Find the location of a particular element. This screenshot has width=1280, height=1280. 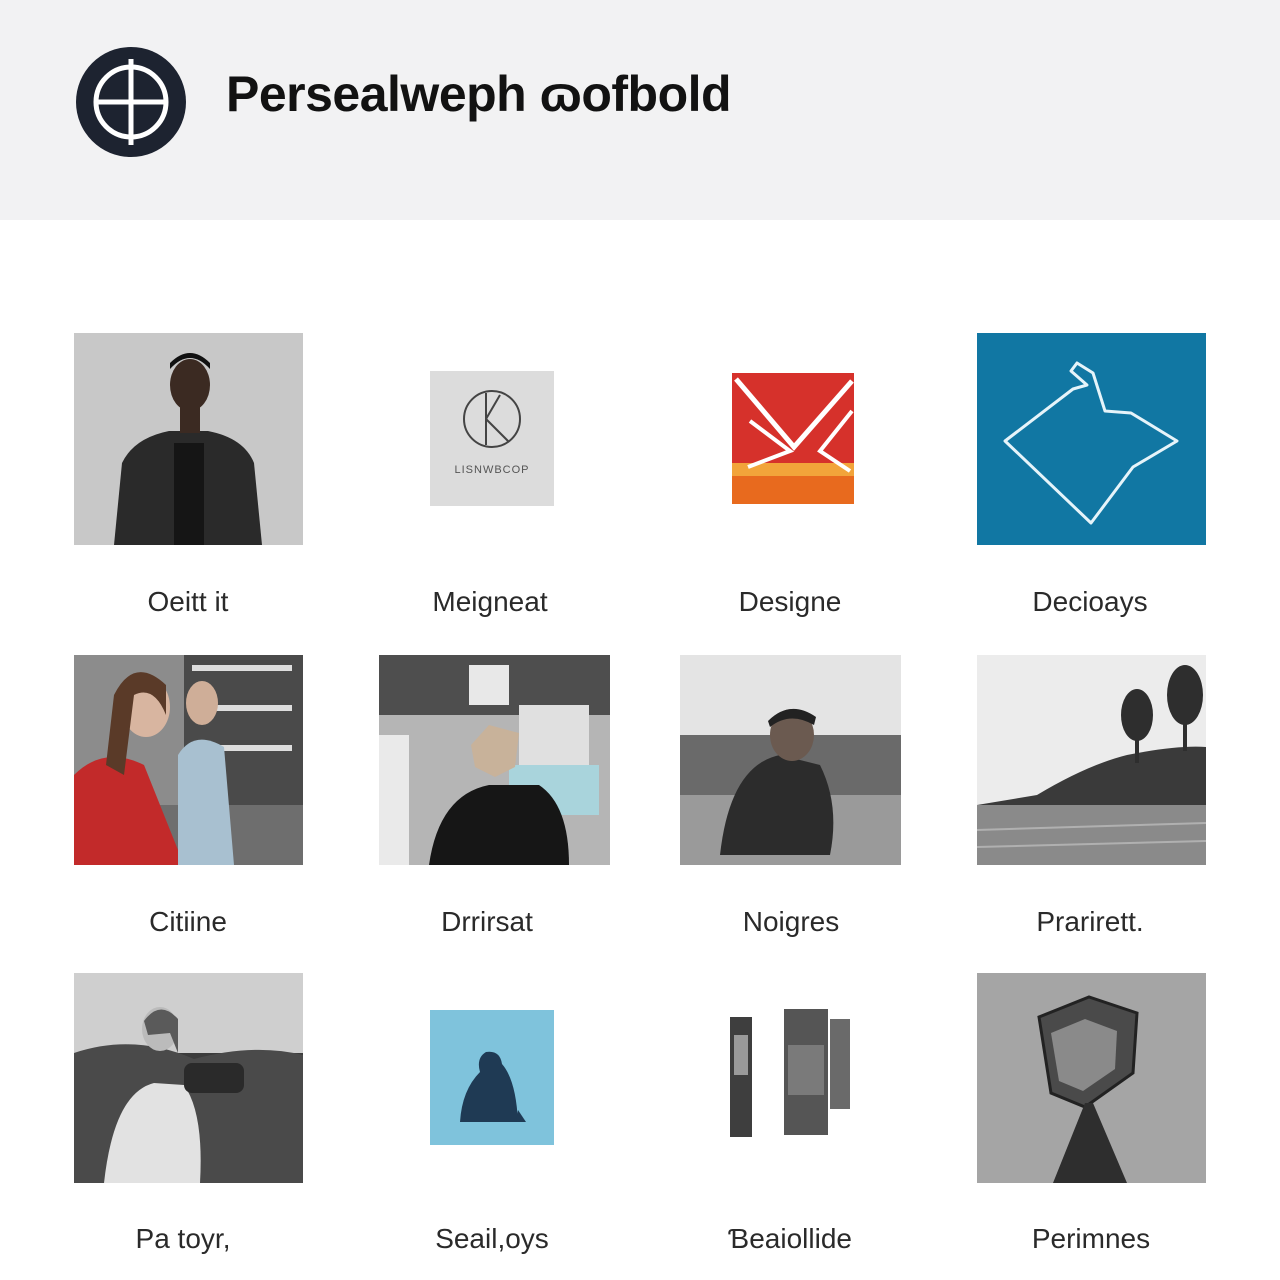

caption-7: Noigres is located at coordinates (791, 921).